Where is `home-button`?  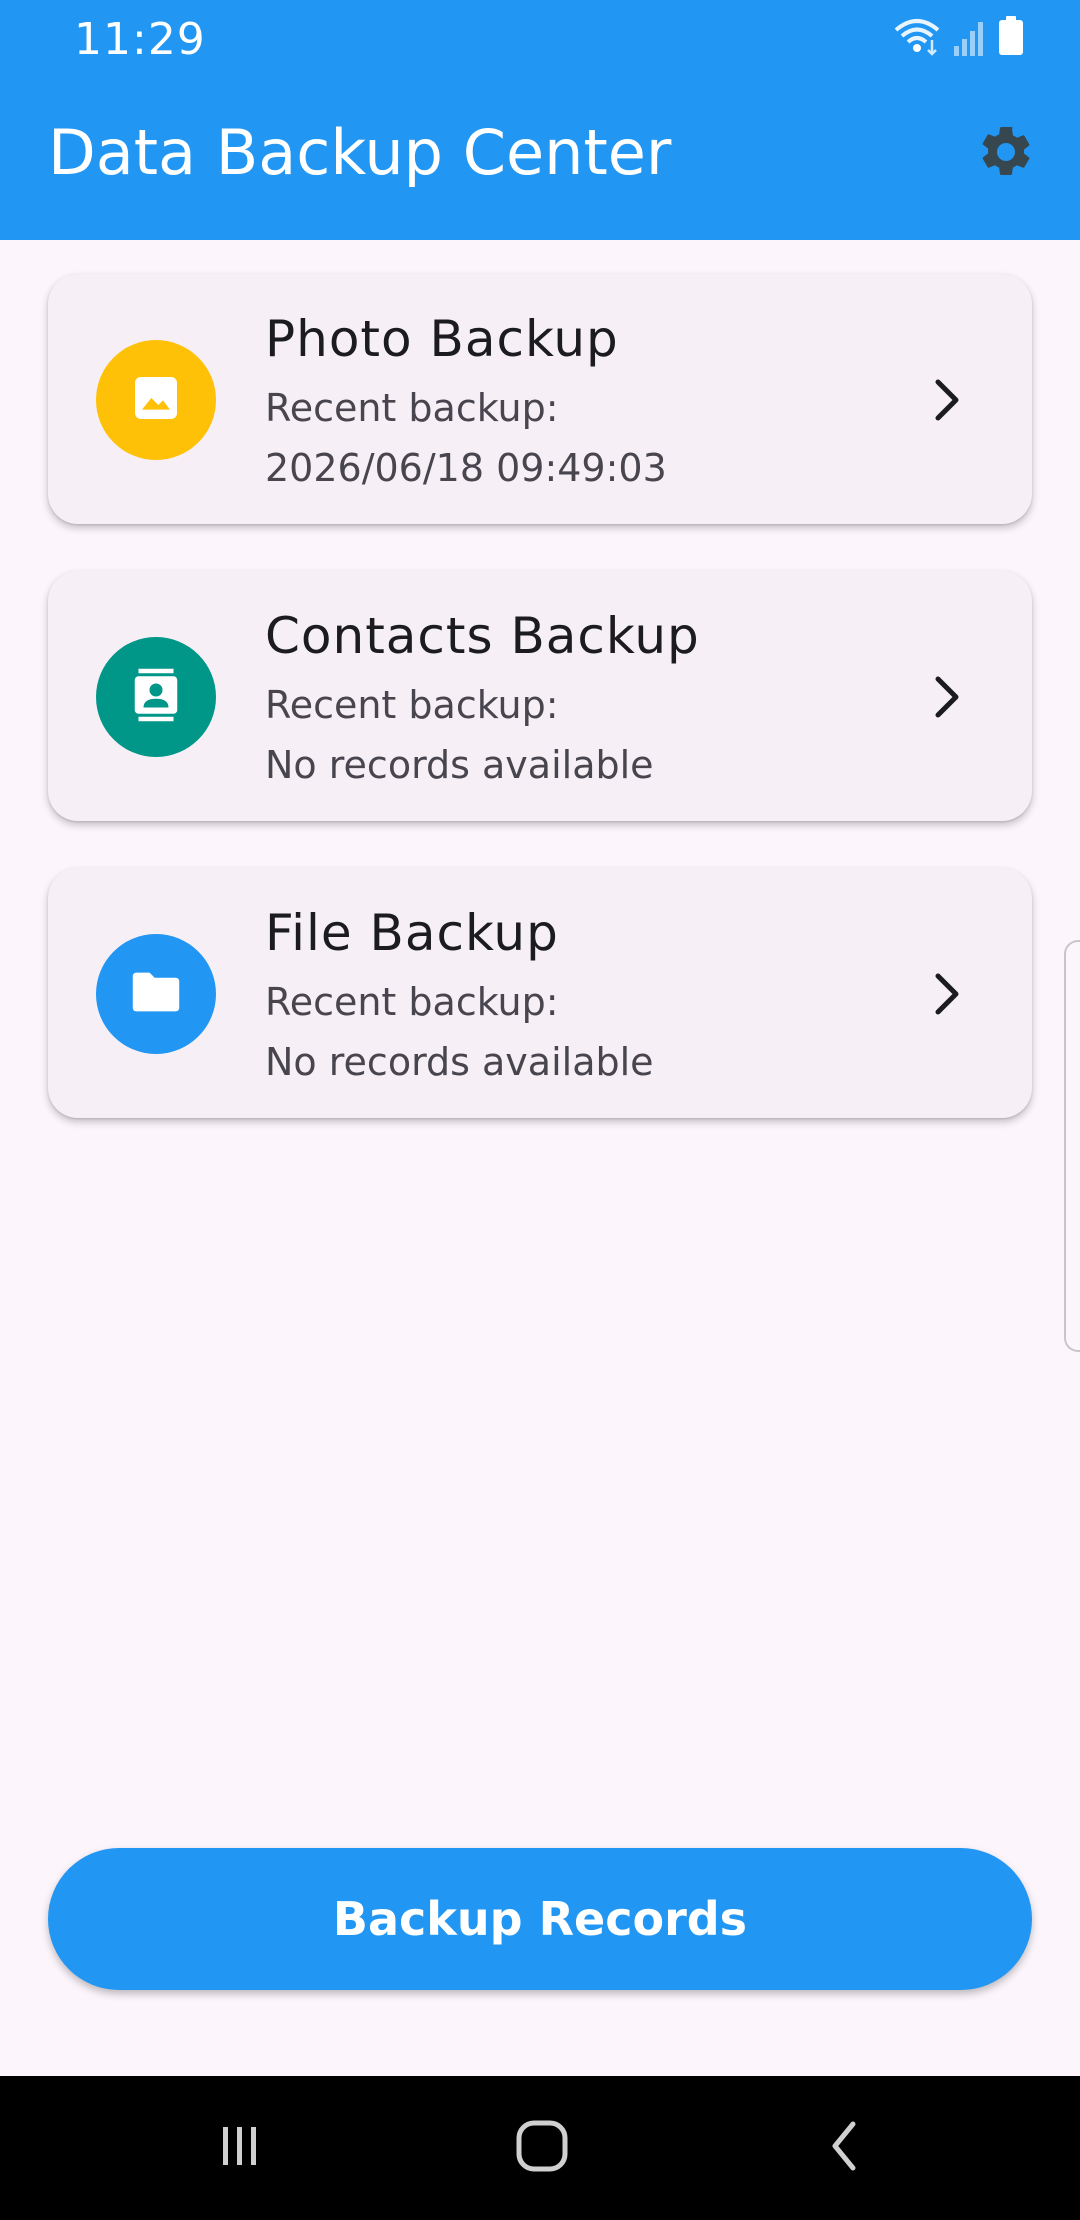 home-button is located at coordinates (542, 2148).